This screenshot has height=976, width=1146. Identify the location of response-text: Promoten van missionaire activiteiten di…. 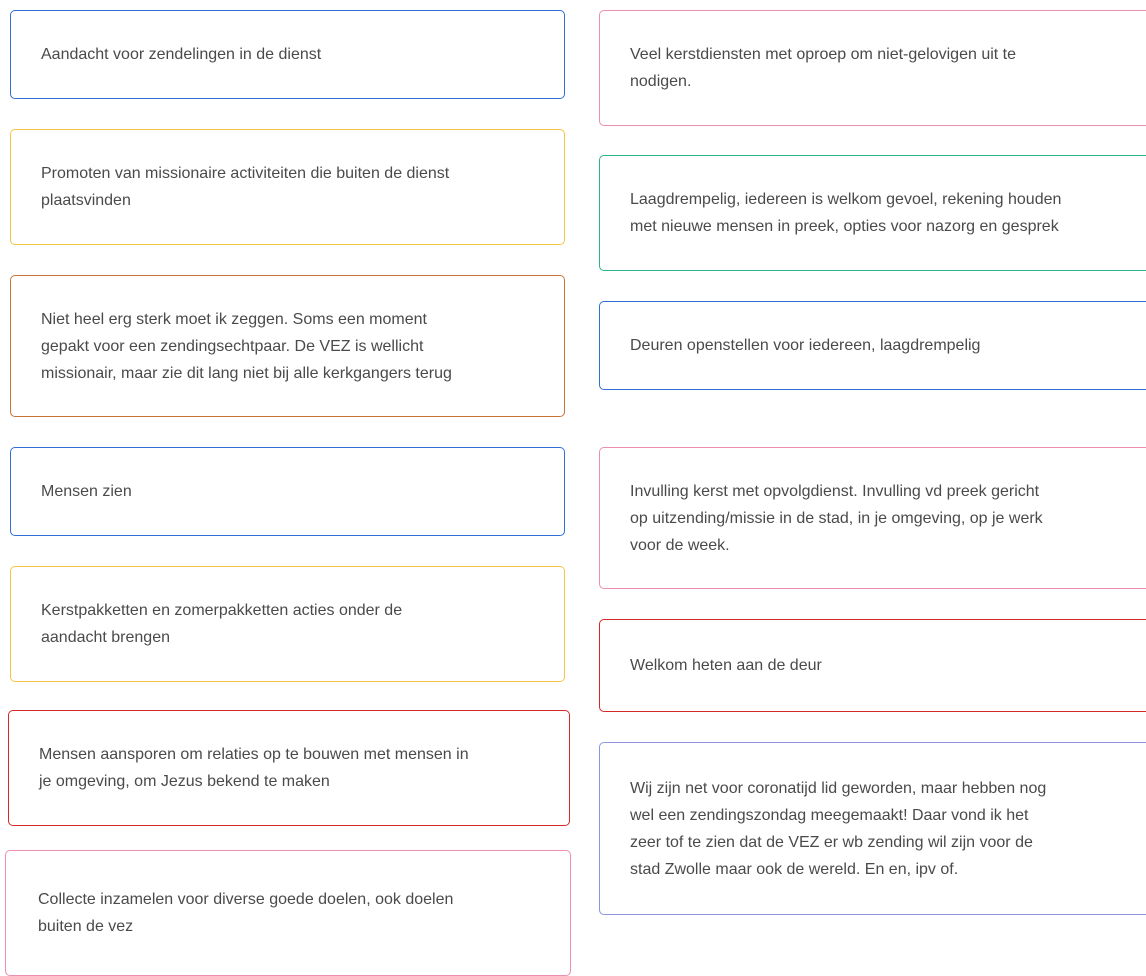
(245, 187).